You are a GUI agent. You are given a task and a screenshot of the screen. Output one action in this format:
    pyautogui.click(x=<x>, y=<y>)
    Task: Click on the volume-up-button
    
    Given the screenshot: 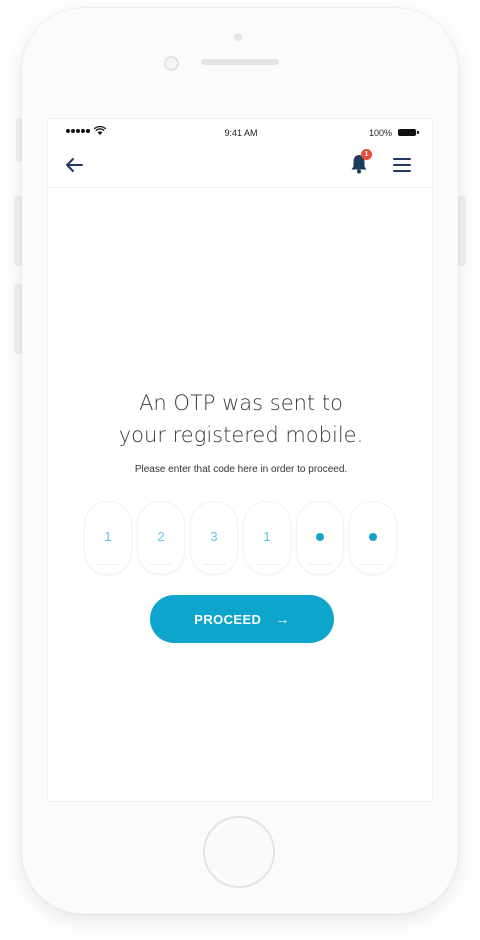 What is the action you would take?
    pyautogui.click(x=18, y=231)
    